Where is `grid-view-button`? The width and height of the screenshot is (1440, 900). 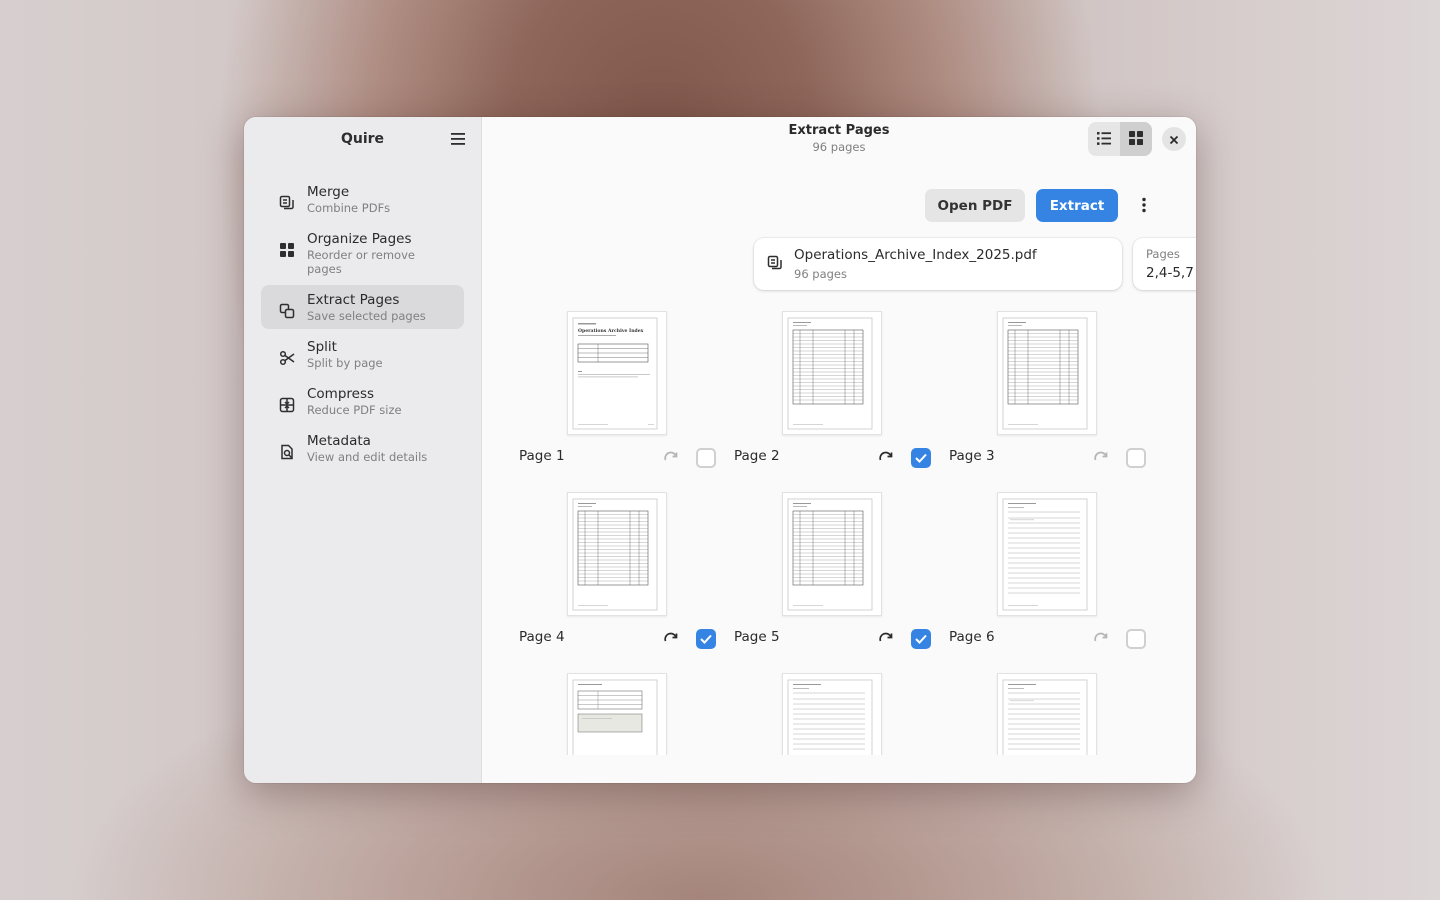
grid-view-button is located at coordinates (1136, 139).